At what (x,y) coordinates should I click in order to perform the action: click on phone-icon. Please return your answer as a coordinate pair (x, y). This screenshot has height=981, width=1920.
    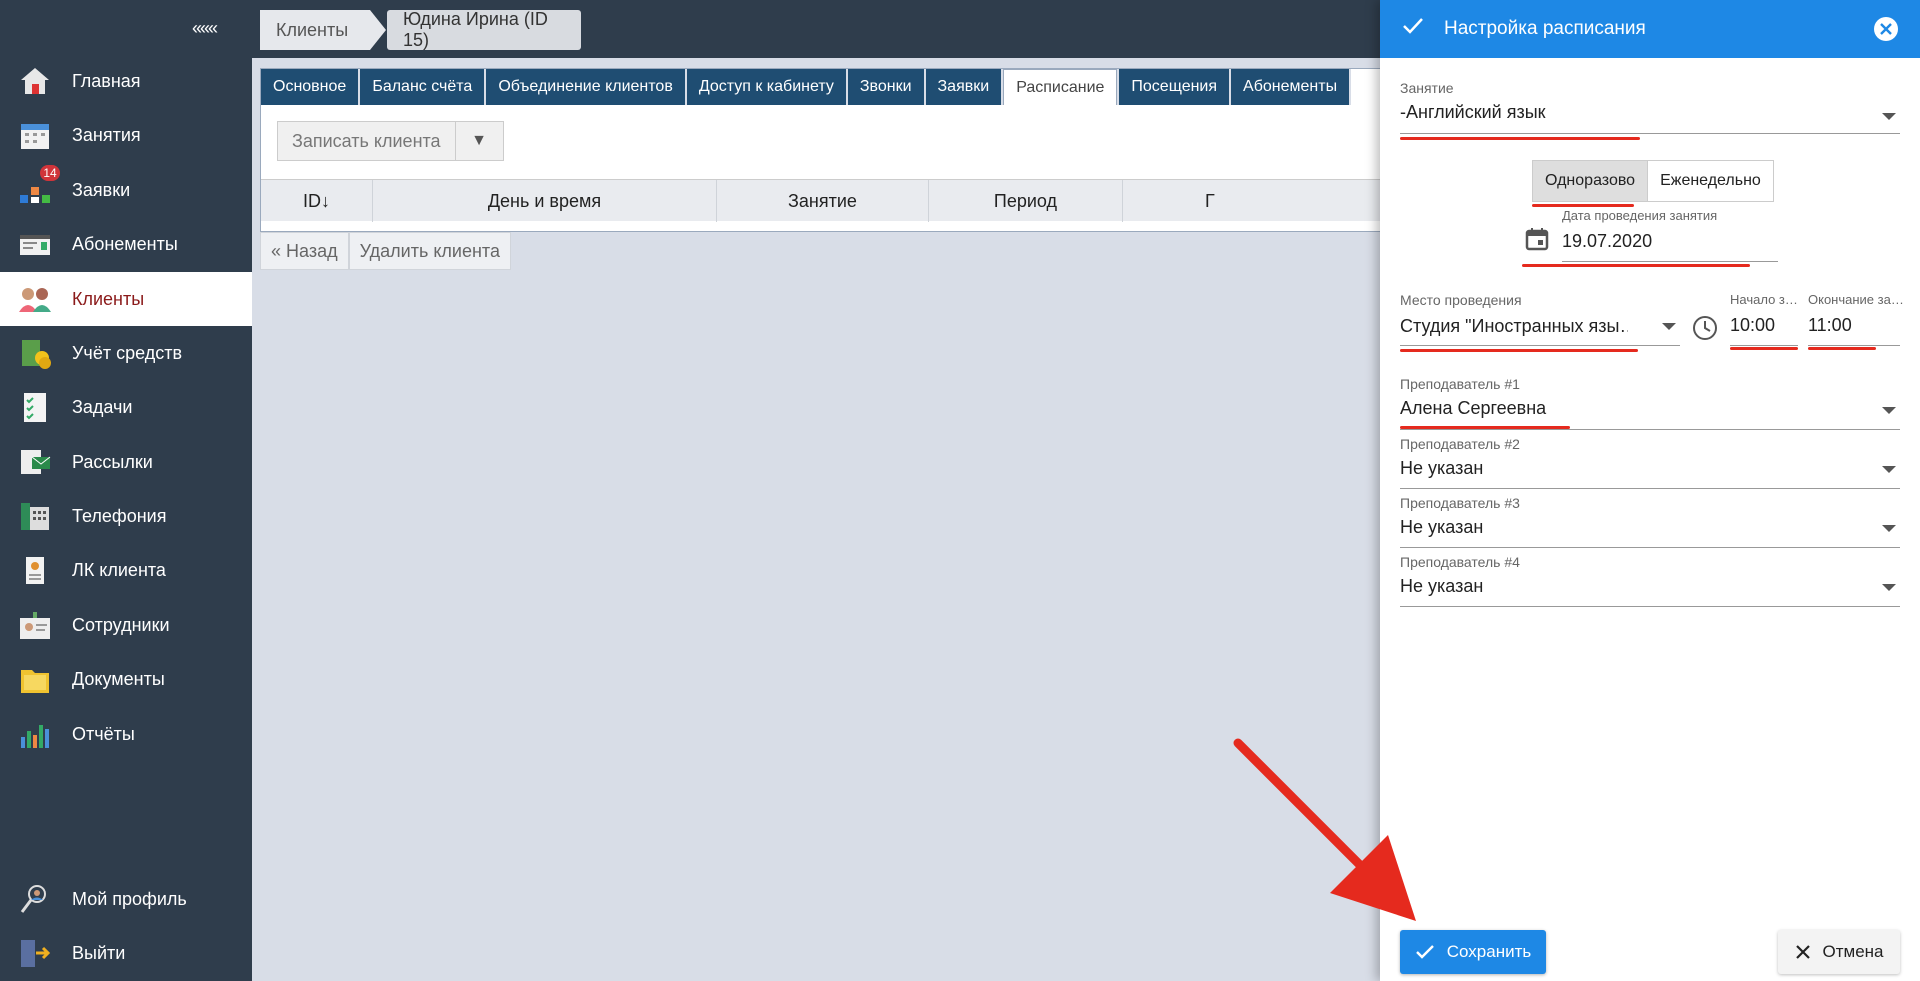
    Looking at the image, I should click on (35, 516).